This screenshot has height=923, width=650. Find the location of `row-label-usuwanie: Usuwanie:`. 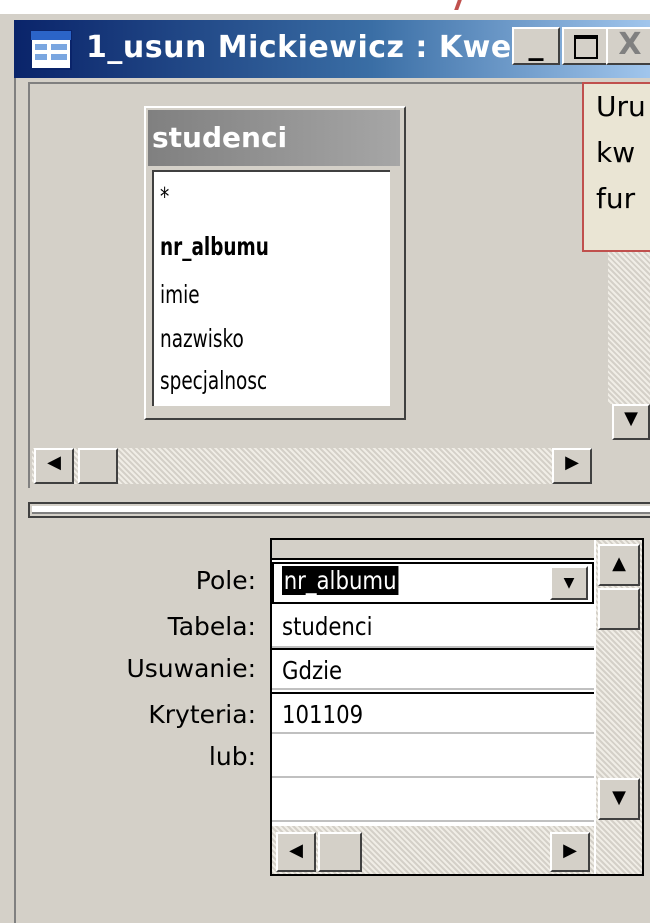

row-label-usuwanie: Usuwanie: is located at coordinates (191, 668).